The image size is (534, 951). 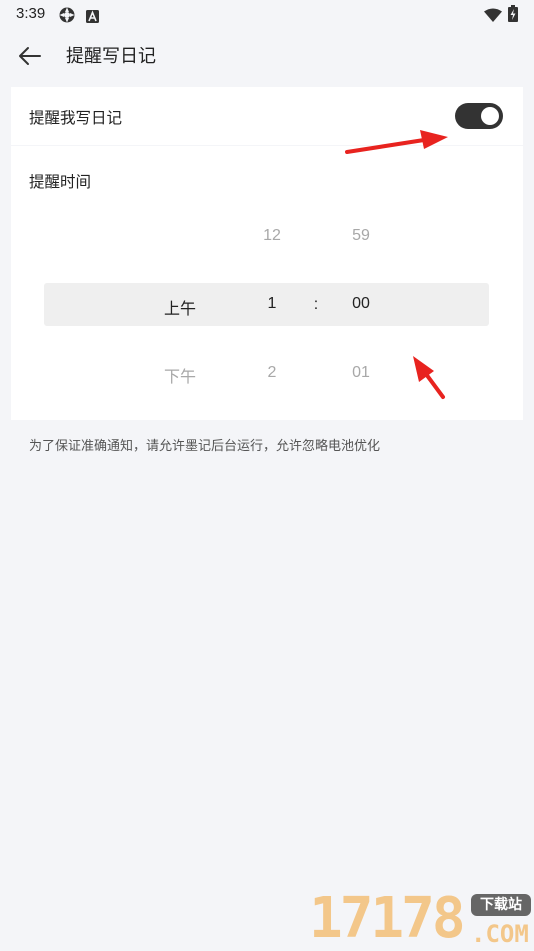 What do you see at coordinates (490, 116) in the screenshot?
I see `toggle-knob` at bounding box center [490, 116].